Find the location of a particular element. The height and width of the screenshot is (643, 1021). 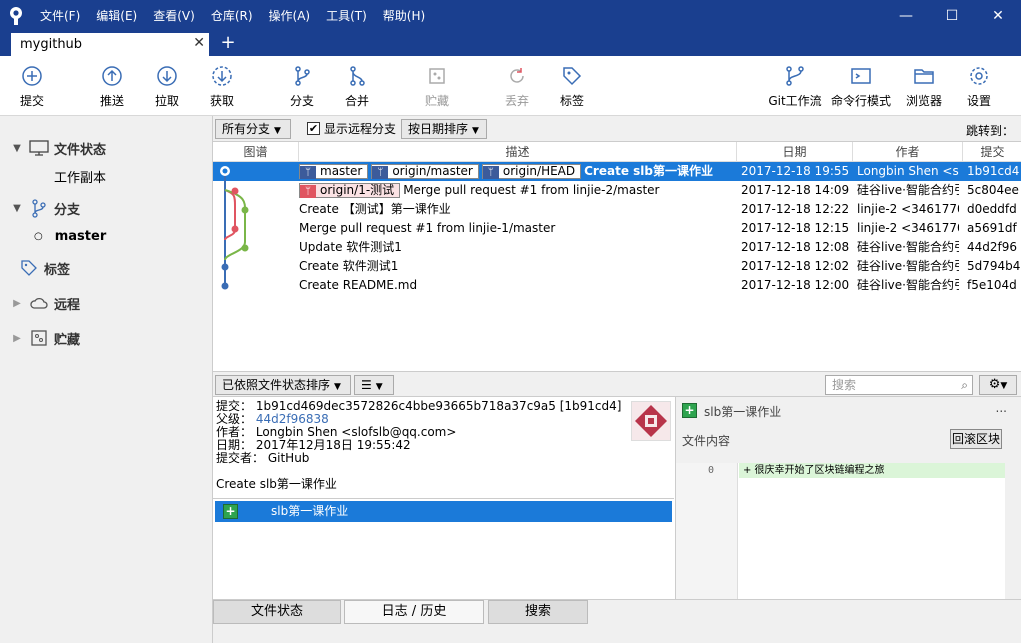

commit-date: 2017-12-18 12:15 is located at coordinates (795, 228).